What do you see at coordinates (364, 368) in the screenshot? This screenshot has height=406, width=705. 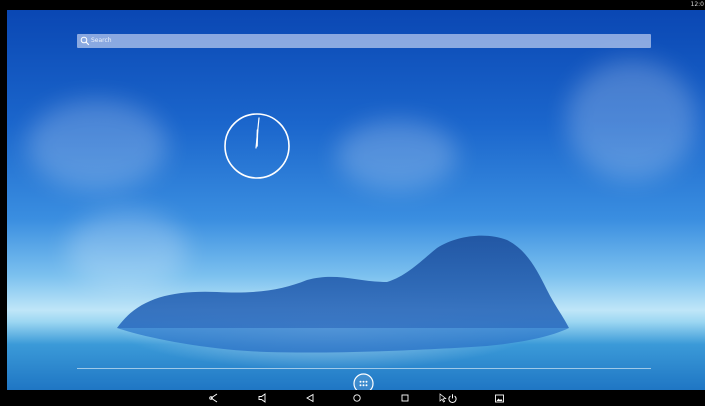 I see `dock-divider` at bounding box center [364, 368].